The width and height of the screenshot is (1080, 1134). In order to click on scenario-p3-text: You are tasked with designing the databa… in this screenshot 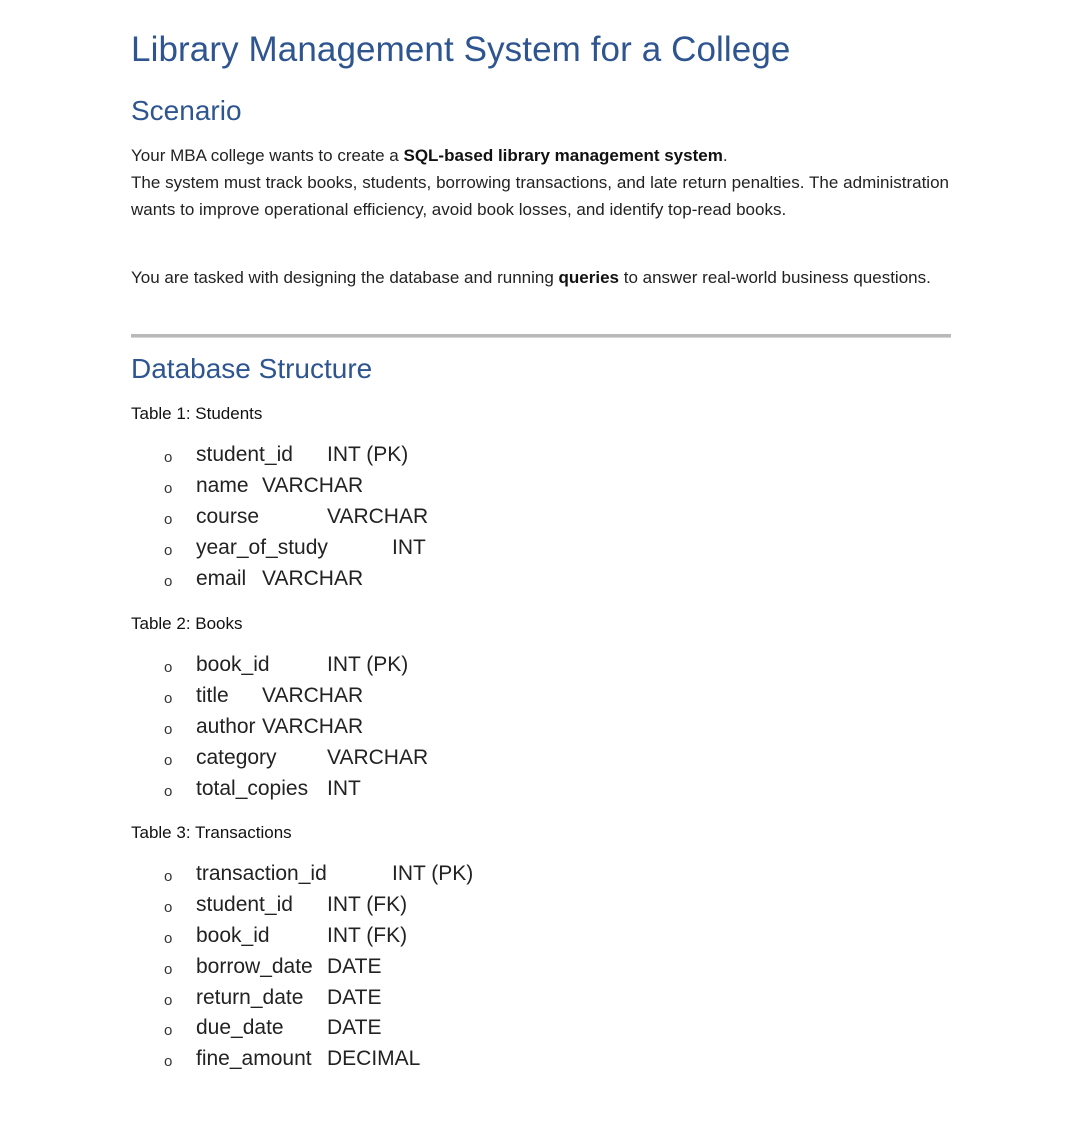, I will do `click(345, 277)`.